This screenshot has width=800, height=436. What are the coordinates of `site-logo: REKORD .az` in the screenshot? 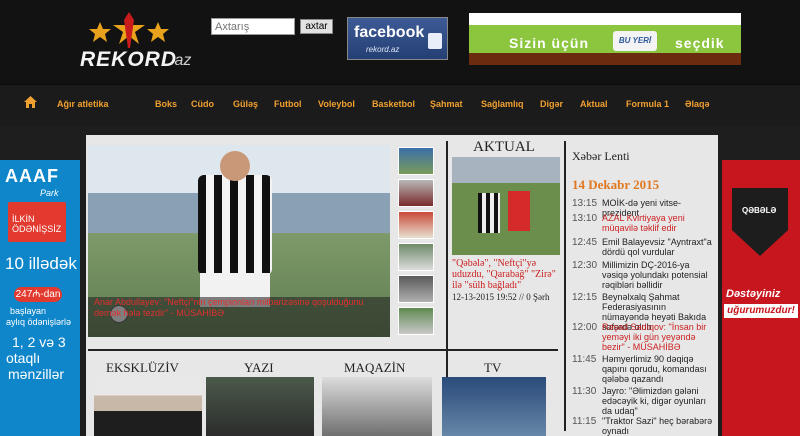 It's located at (142, 40).